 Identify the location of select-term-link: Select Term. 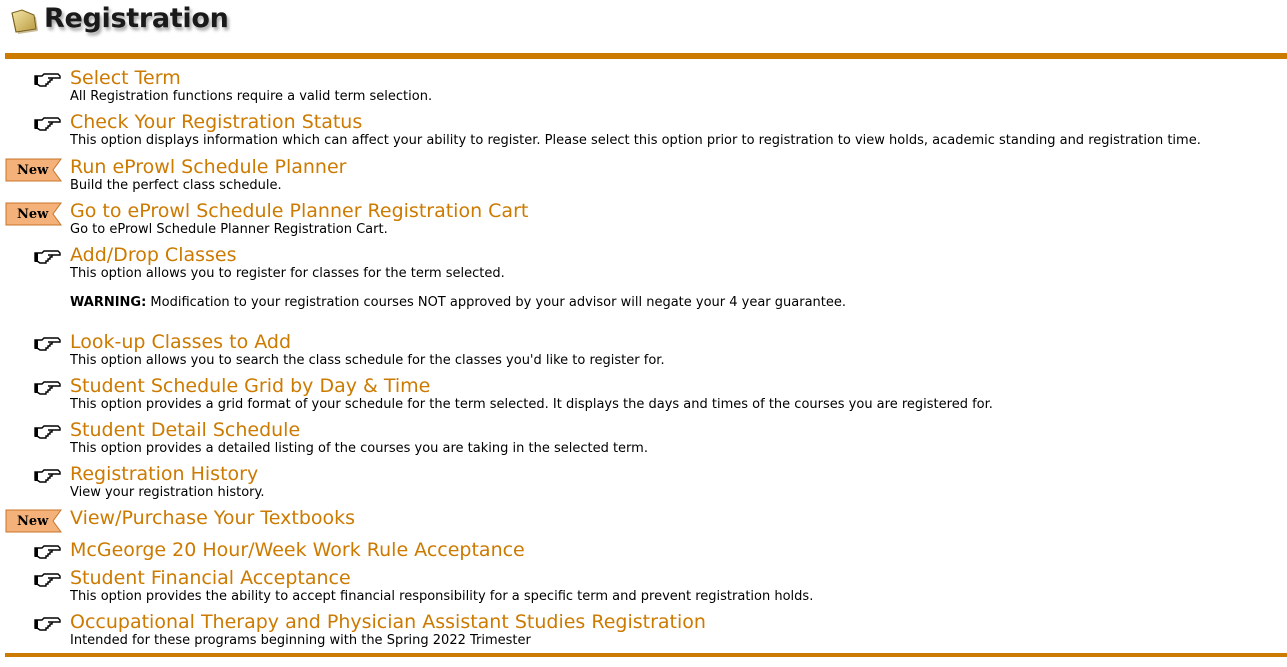
(125, 78).